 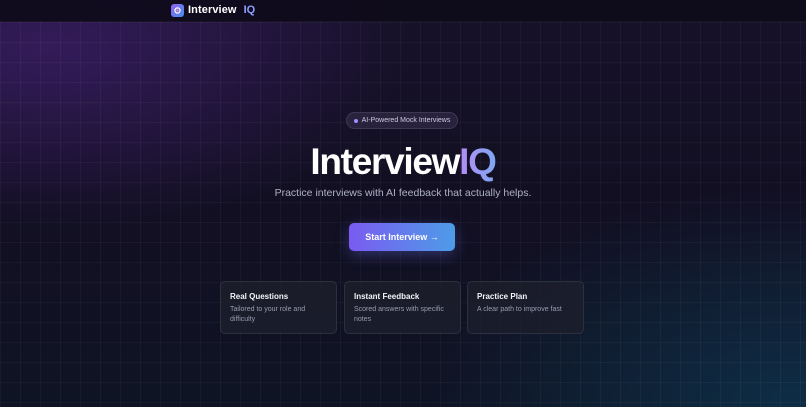 What do you see at coordinates (259, 296) in the screenshot?
I see `feature-card-title: Real Questions` at bounding box center [259, 296].